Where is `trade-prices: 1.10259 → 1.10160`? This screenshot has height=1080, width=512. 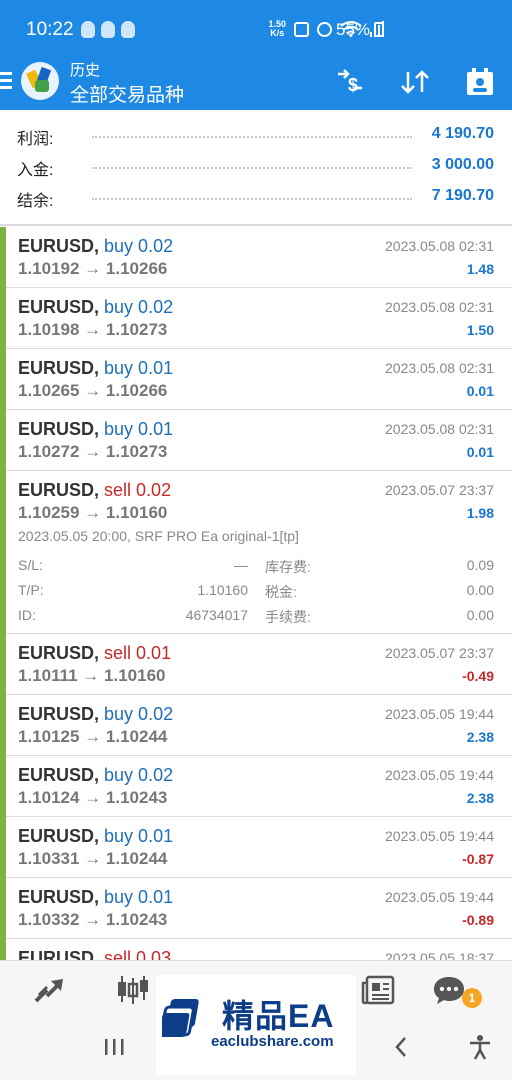
trade-prices: 1.10259 → 1.10160 is located at coordinates (93, 512).